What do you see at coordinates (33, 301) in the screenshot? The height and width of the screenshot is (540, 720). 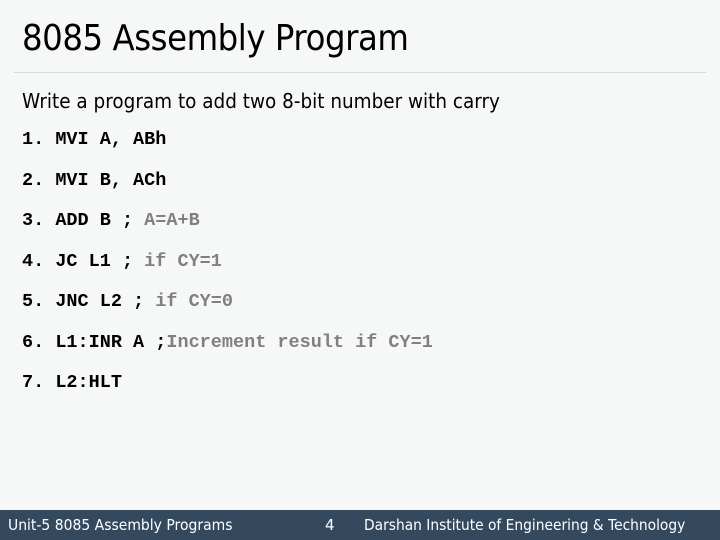 I see `line-number: 5.` at bounding box center [33, 301].